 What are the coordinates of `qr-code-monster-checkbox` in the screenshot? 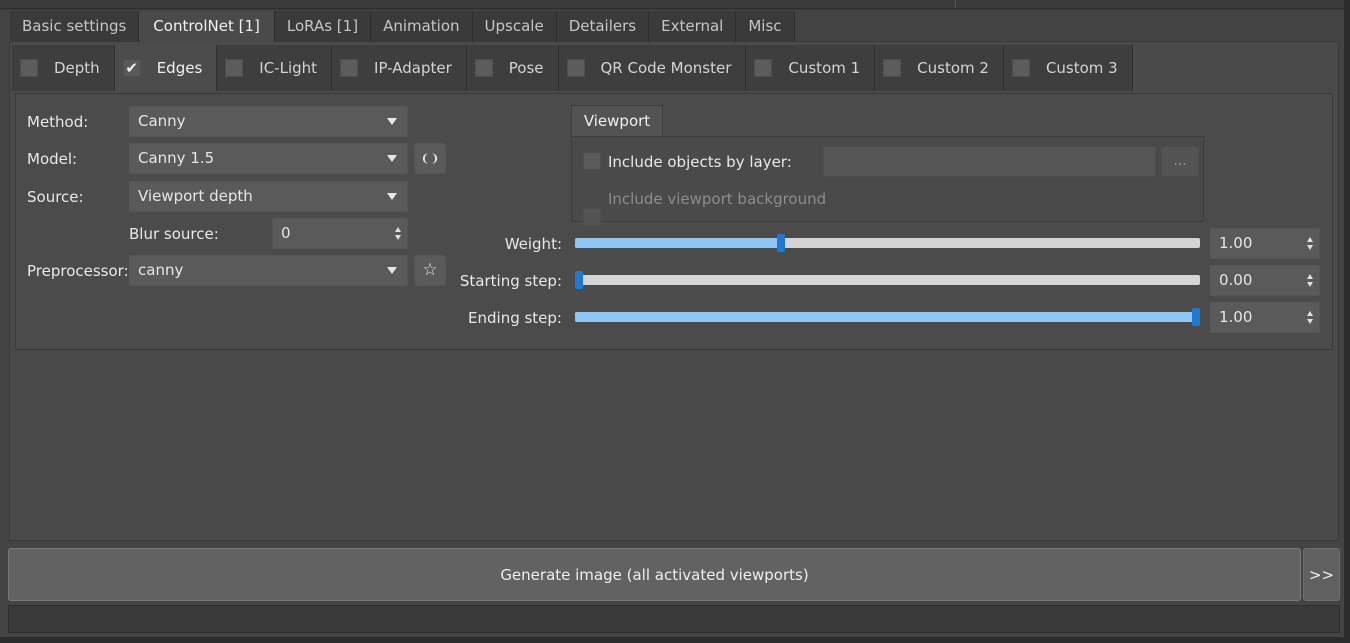 It's located at (575, 68).